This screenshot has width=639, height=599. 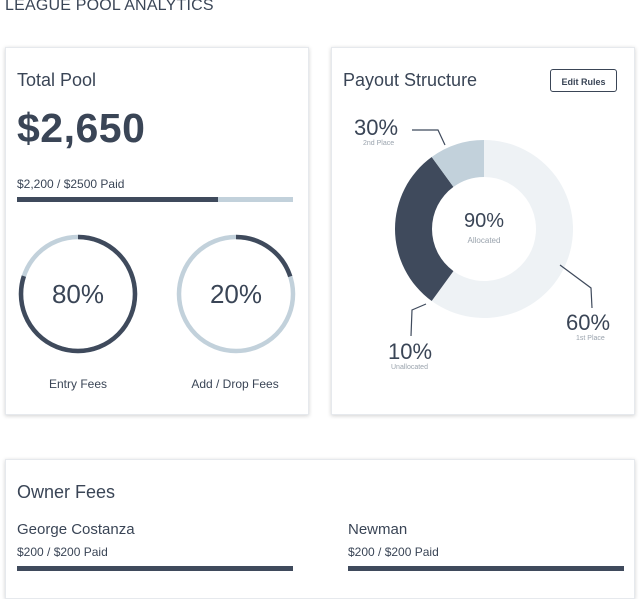 What do you see at coordinates (484, 240) in the screenshot?
I see `allocated-label: Allocated` at bounding box center [484, 240].